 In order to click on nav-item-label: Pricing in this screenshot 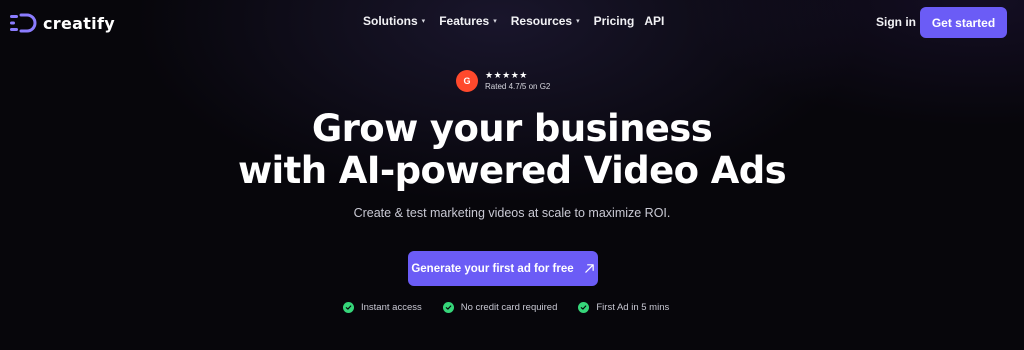, I will do `click(614, 21)`.